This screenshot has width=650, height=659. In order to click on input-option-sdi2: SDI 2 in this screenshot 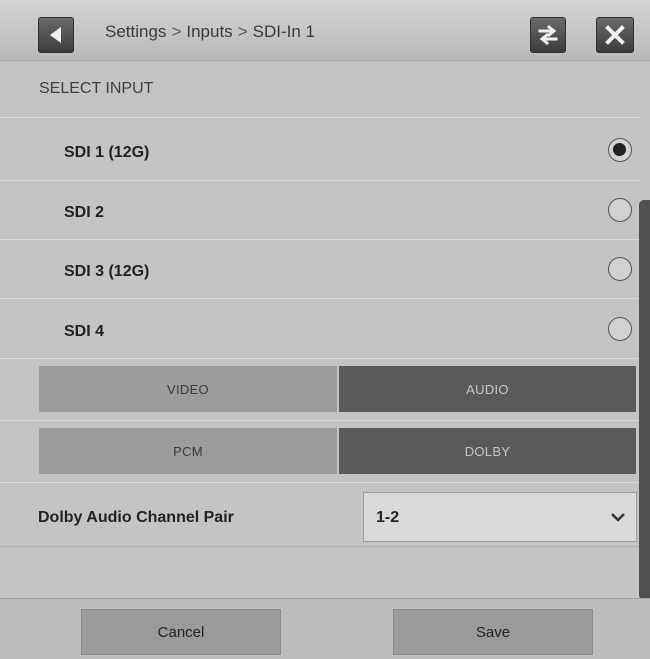, I will do `click(320, 212)`.